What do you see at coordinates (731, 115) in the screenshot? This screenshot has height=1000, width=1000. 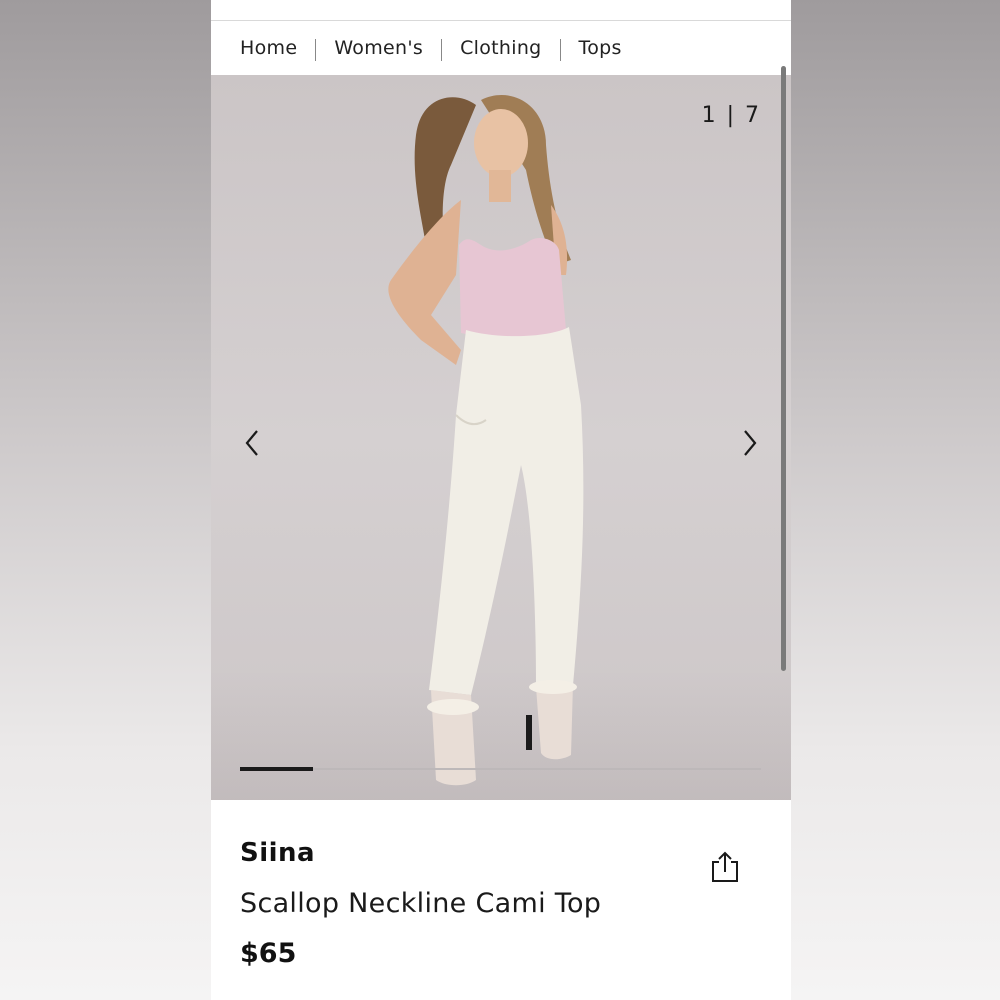 I see `image-counter: 1 | 7` at bounding box center [731, 115].